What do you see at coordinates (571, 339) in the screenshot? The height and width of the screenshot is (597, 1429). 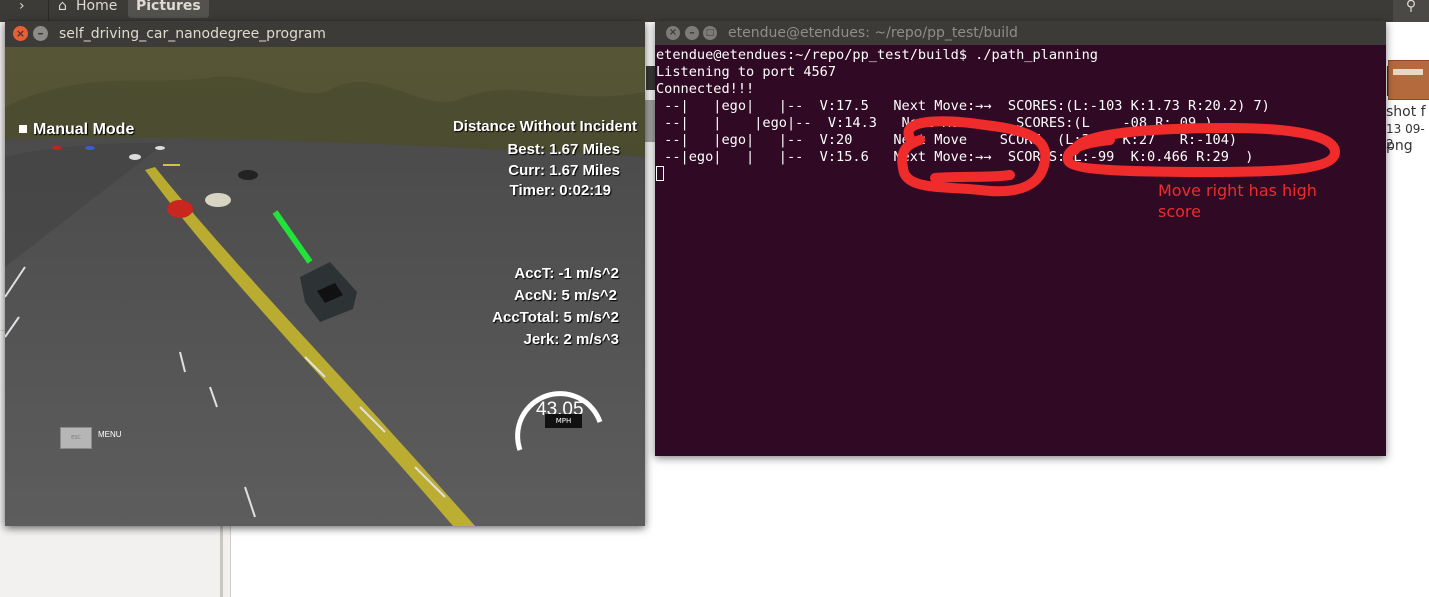 I see `jerk: Jerk: 2 m/s^3` at bounding box center [571, 339].